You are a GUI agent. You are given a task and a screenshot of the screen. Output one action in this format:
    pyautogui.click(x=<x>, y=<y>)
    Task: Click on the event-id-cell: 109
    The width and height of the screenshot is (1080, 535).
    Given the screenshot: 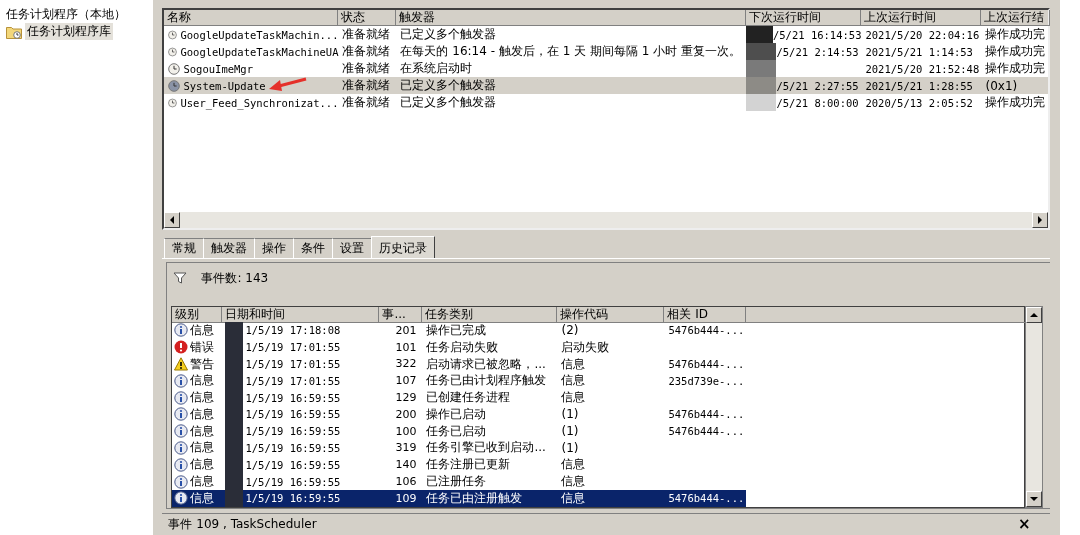 What is the action you would take?
    pyautogui.click(x=406, y=498)
    